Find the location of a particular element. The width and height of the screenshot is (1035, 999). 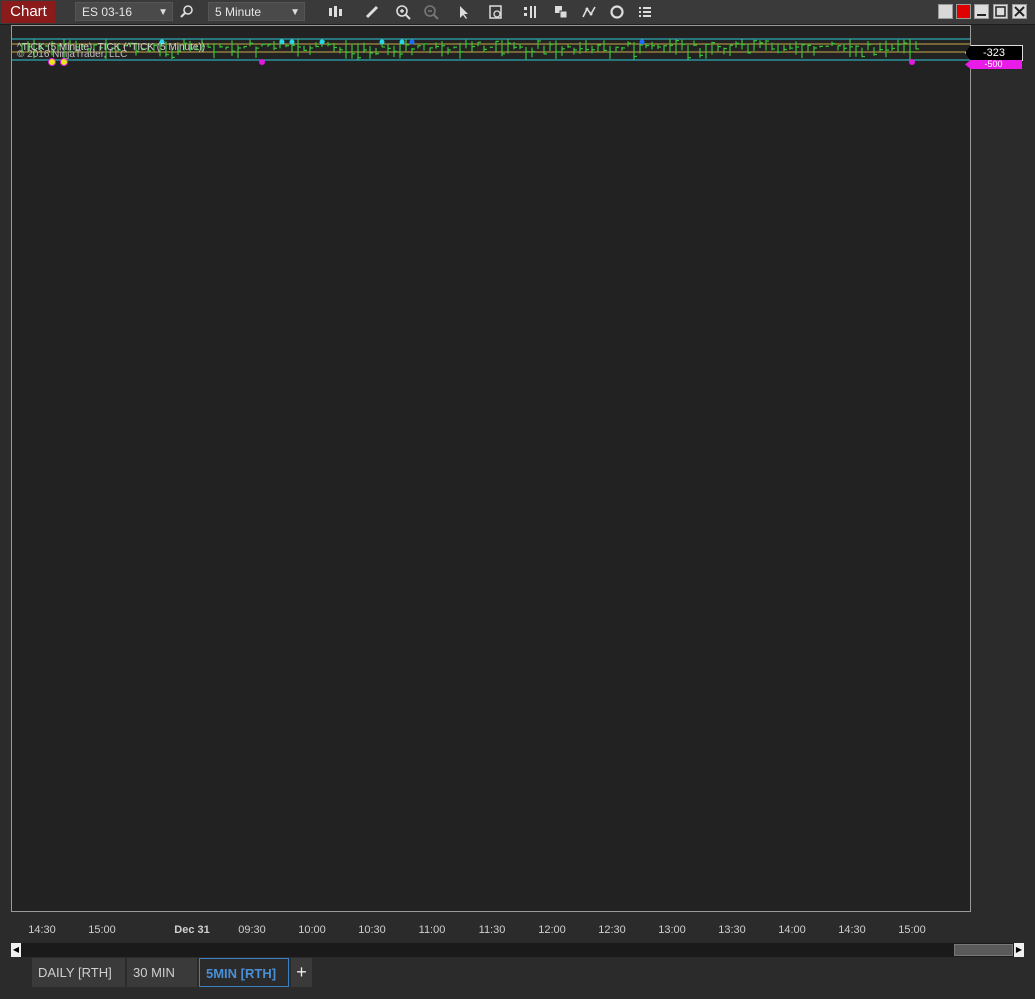

close-button is located at coordinates (1019, 11).